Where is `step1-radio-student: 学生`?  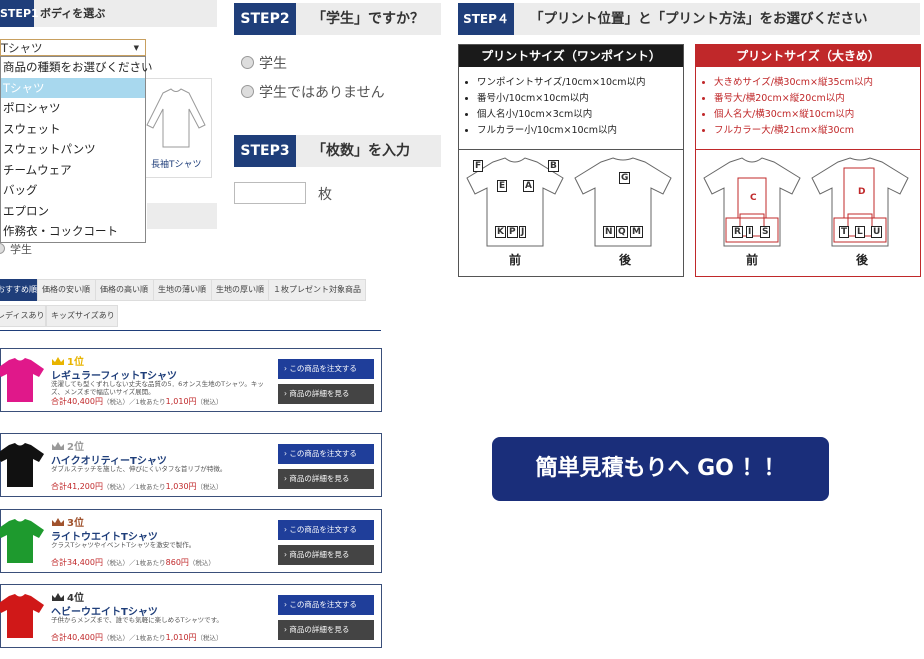
step1-radio-student: 学生 is located at coordinates (16, 249).